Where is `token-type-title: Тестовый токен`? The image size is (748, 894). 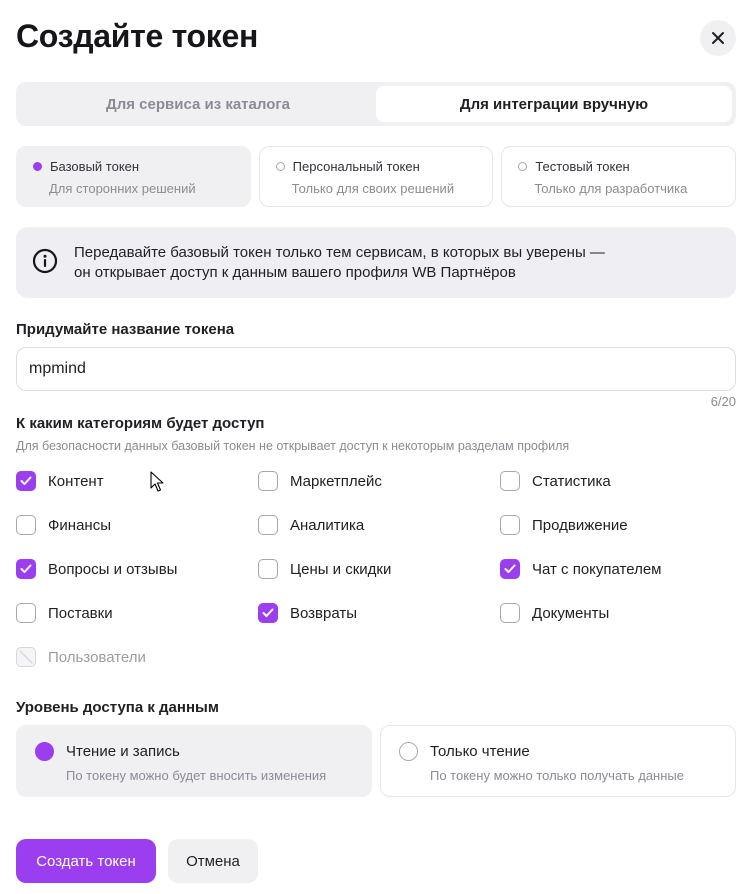 token-type-title: Тестовый токен is located at coordinates (582, 166).